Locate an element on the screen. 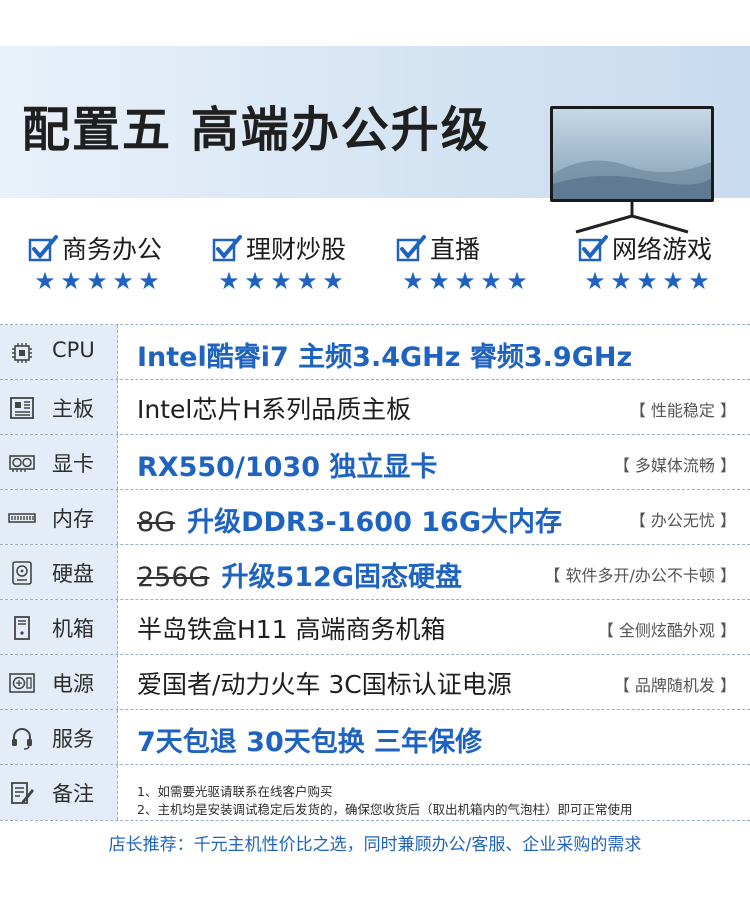 Image resolution: width=750 pixels, height=916 pixels. note-line: 1、如需要光驱请联系在线客户购买 is located at coordinates (235, 791).